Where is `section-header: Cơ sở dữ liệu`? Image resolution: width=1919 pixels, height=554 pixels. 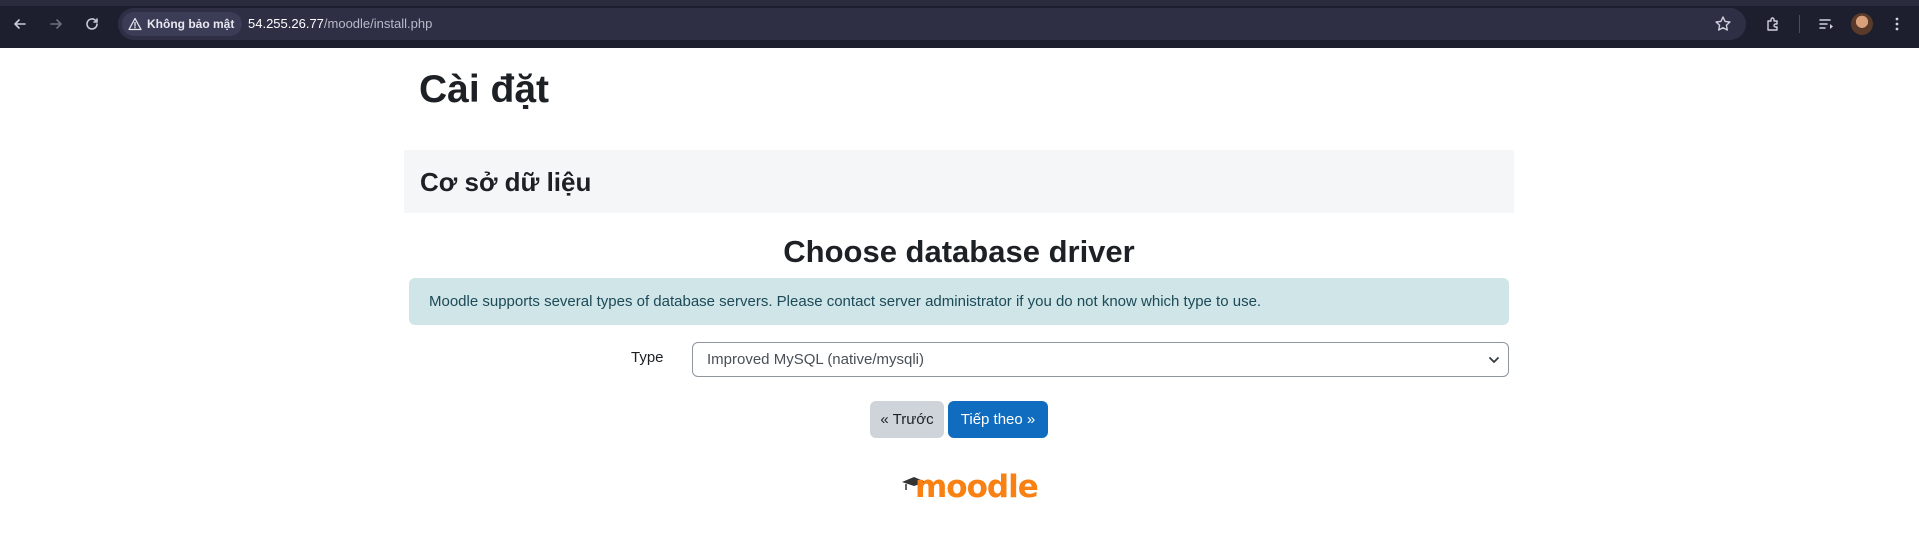
section-header: Cơ sở dữ liệu is located at coordinates (959, 181).